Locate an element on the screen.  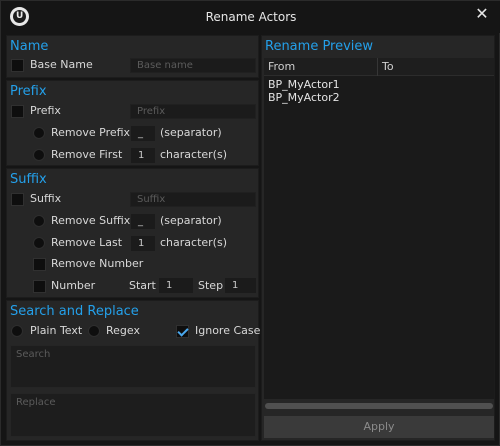
replace-input: Replace is located at coordinates (133, 415).